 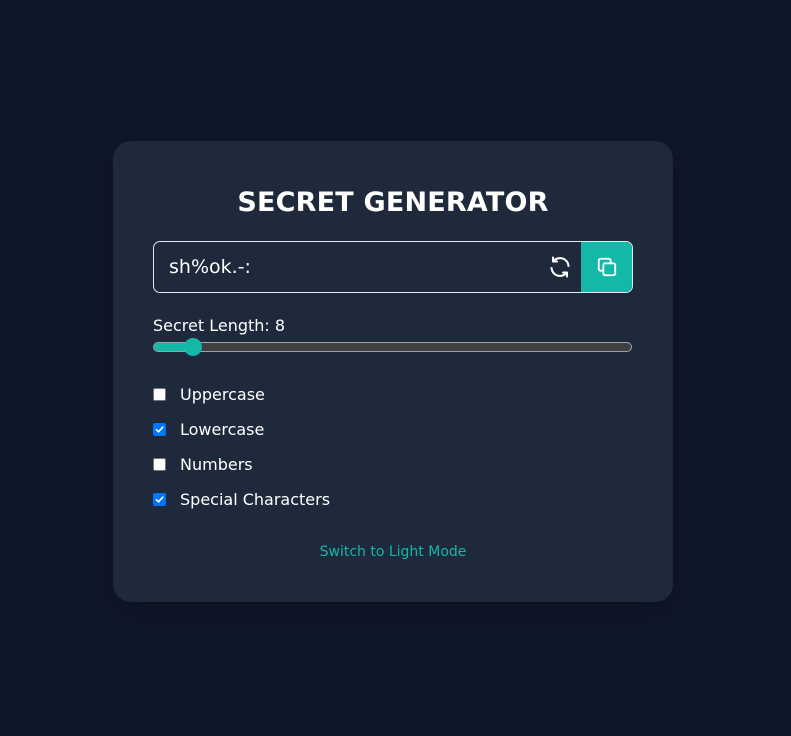 I want to click on switch-mode-link: Switch to Light Mode, so click(x=393, y=552).